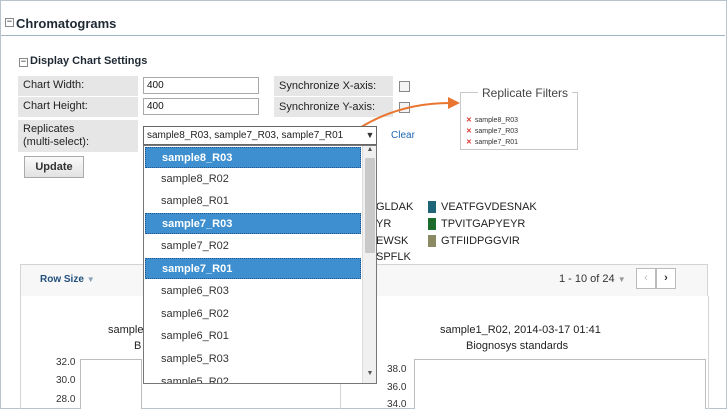 The width and height of the screenshot is (727, 410). What do you see at coordinates (369, 151) in the screenshot?
I see `scroll-up-icon: ▲` at bounding box center [369, 151].